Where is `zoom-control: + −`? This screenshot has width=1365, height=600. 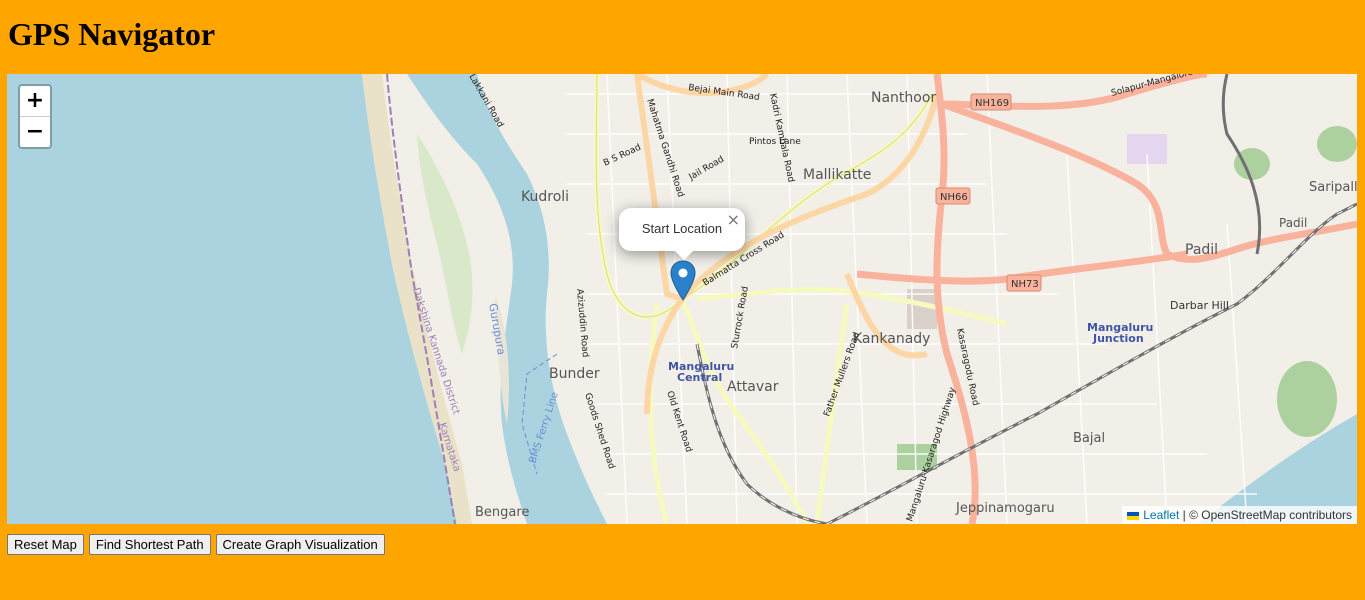 zoom-control: + − is located at coordinates (35, 116).